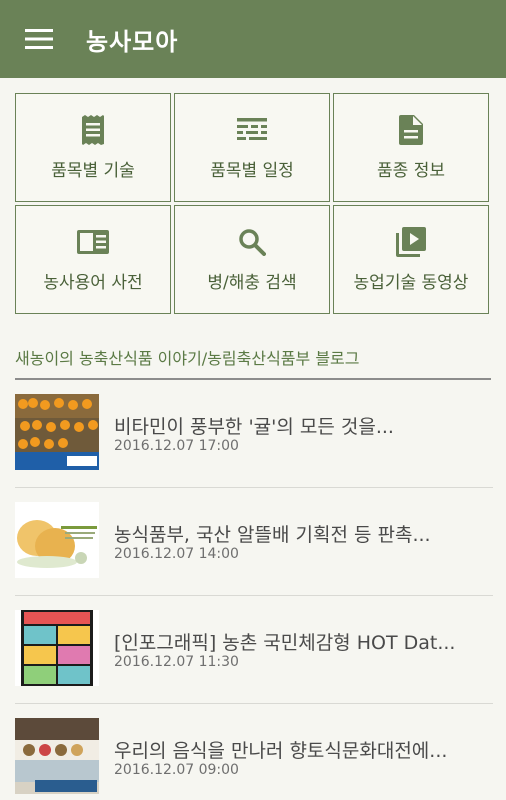 The height and width of the screenshot is (800, 506). I want to click on receipt-icon, so click(93, 130).